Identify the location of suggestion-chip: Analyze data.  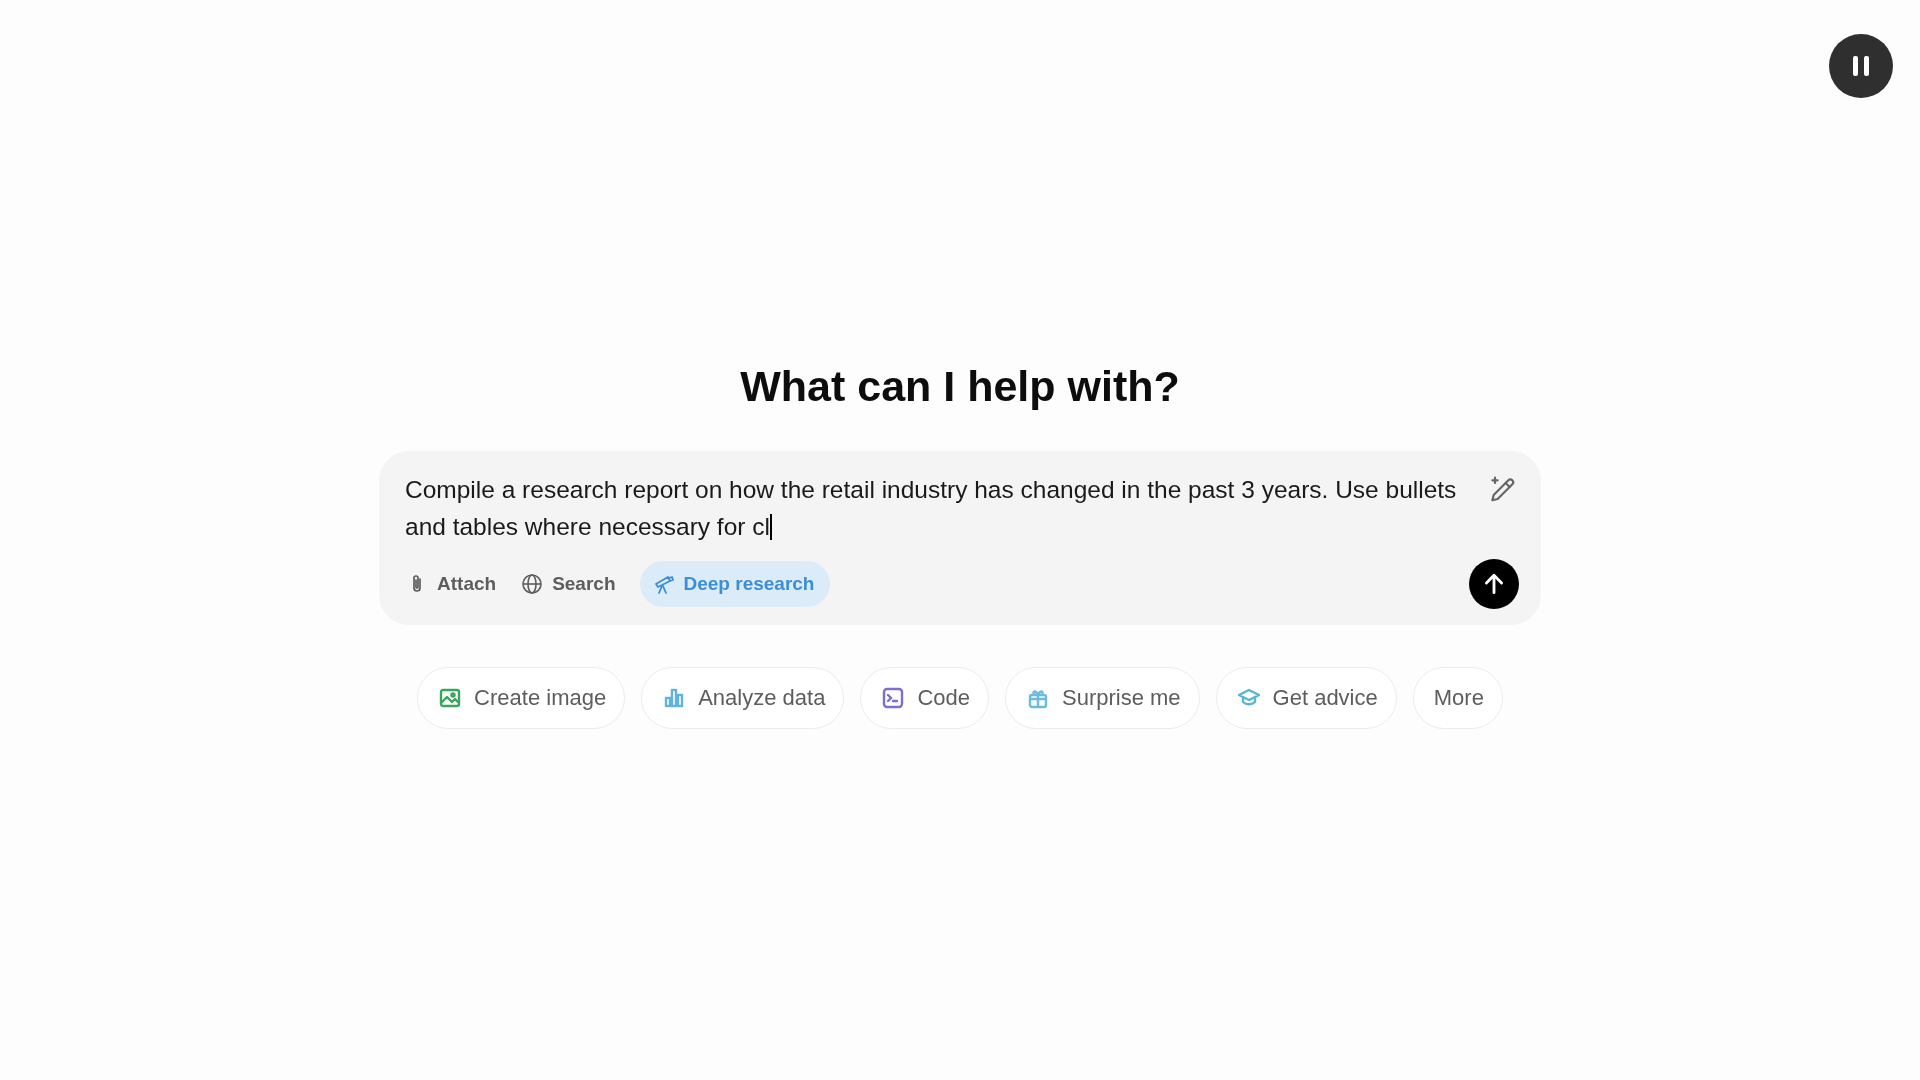
(743, 698).